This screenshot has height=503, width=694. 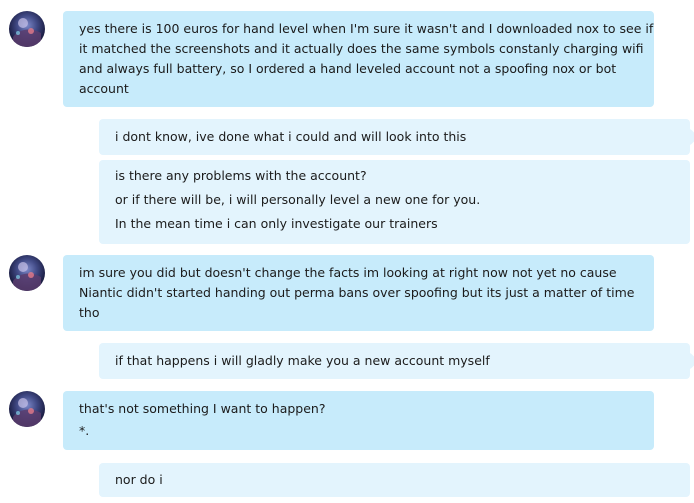 What do you see at coordinates (139, 479) in the screenshot?
I see `message-text: nor do i` at bounding box center [139, 479].